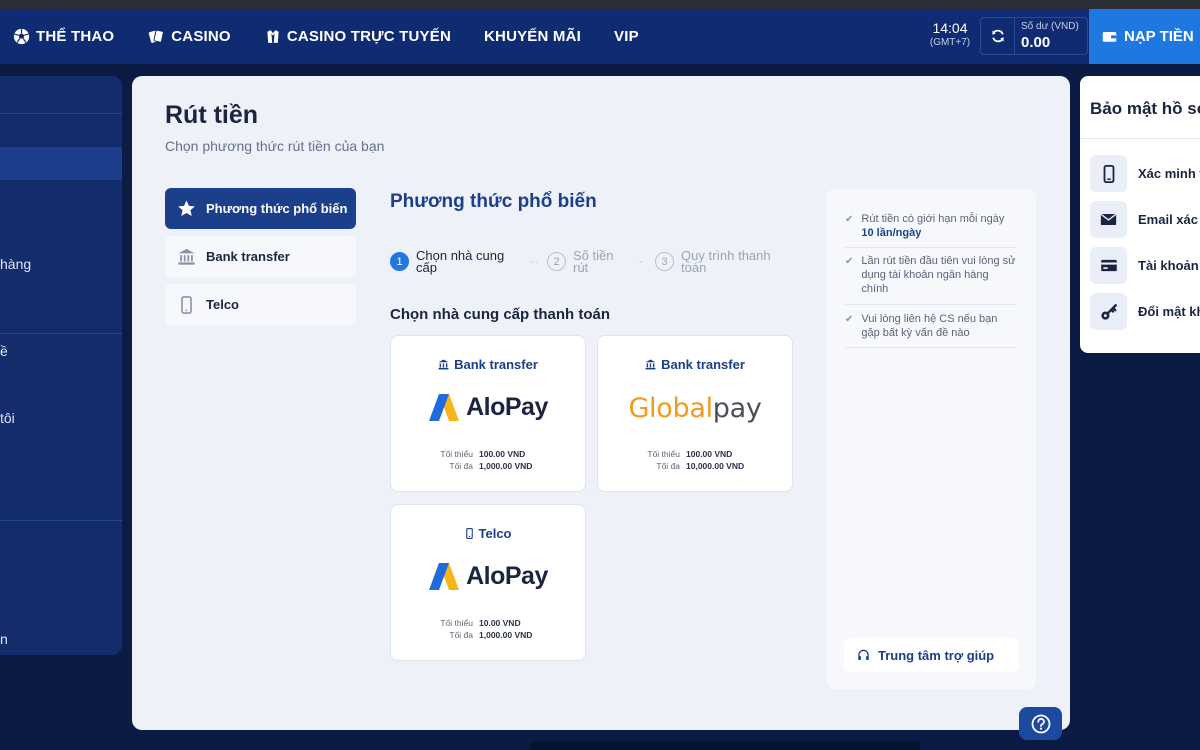  Describe the element at coordinates (61, 163) in the screenshot. I see `sidebar-item-active` at that location.